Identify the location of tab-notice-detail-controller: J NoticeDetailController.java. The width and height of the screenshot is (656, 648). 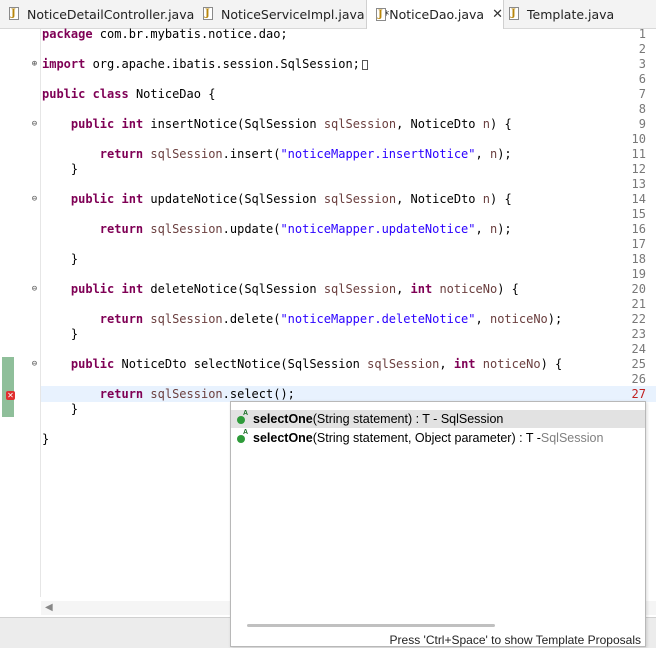
(101, 14).